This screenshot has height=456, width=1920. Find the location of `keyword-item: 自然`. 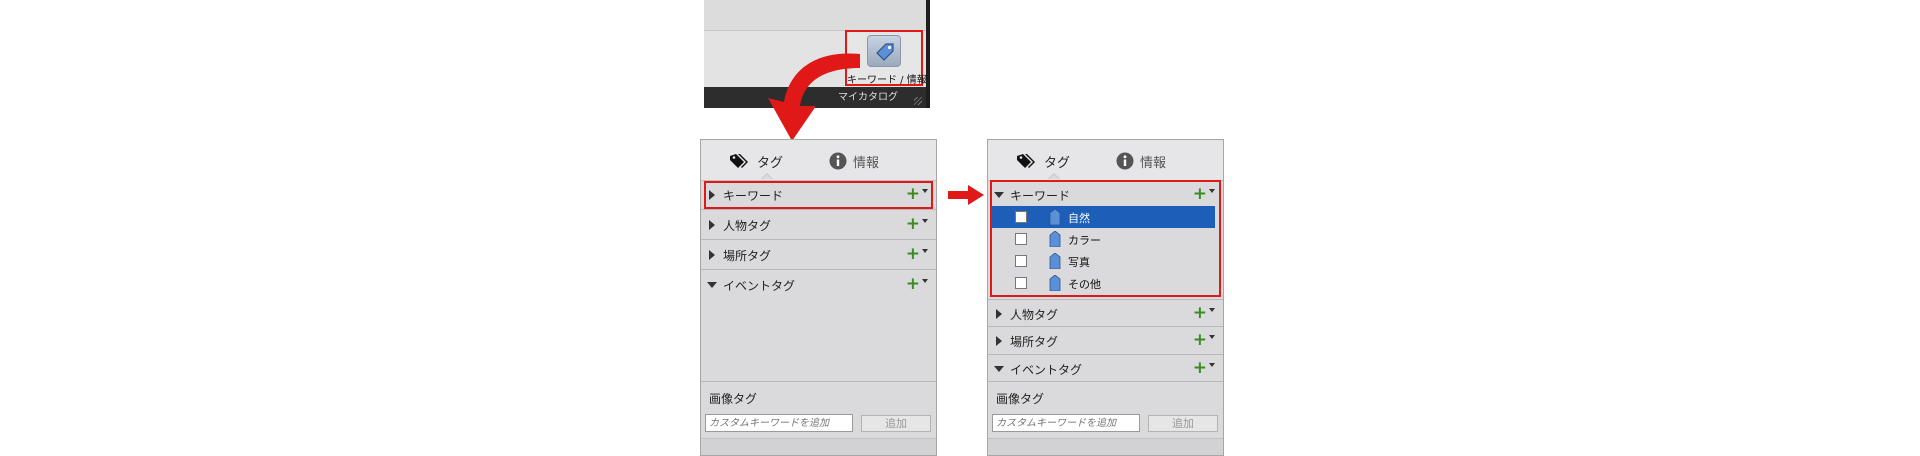

keyword-item: 自然 is located at coordinates (1102, 217).